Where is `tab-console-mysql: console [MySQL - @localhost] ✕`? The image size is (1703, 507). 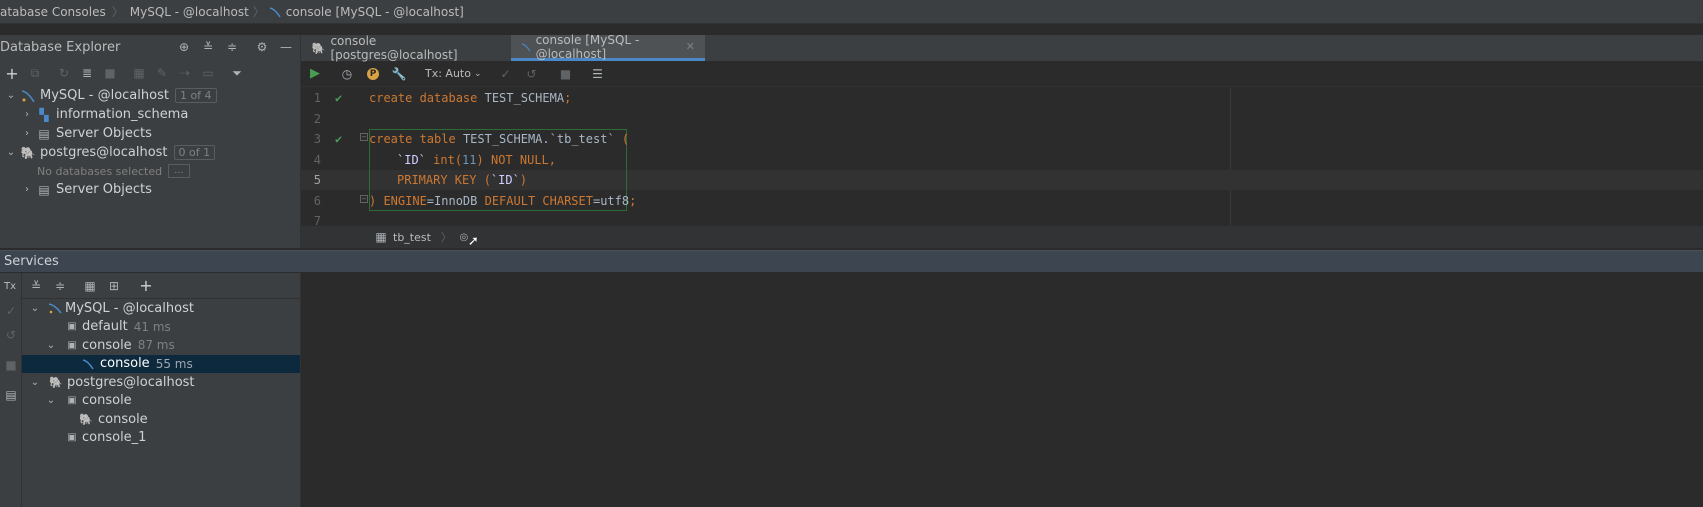 tab-console-mysql: console [MySQL - @localhost] ✕ is located at coordinates (608, 46).